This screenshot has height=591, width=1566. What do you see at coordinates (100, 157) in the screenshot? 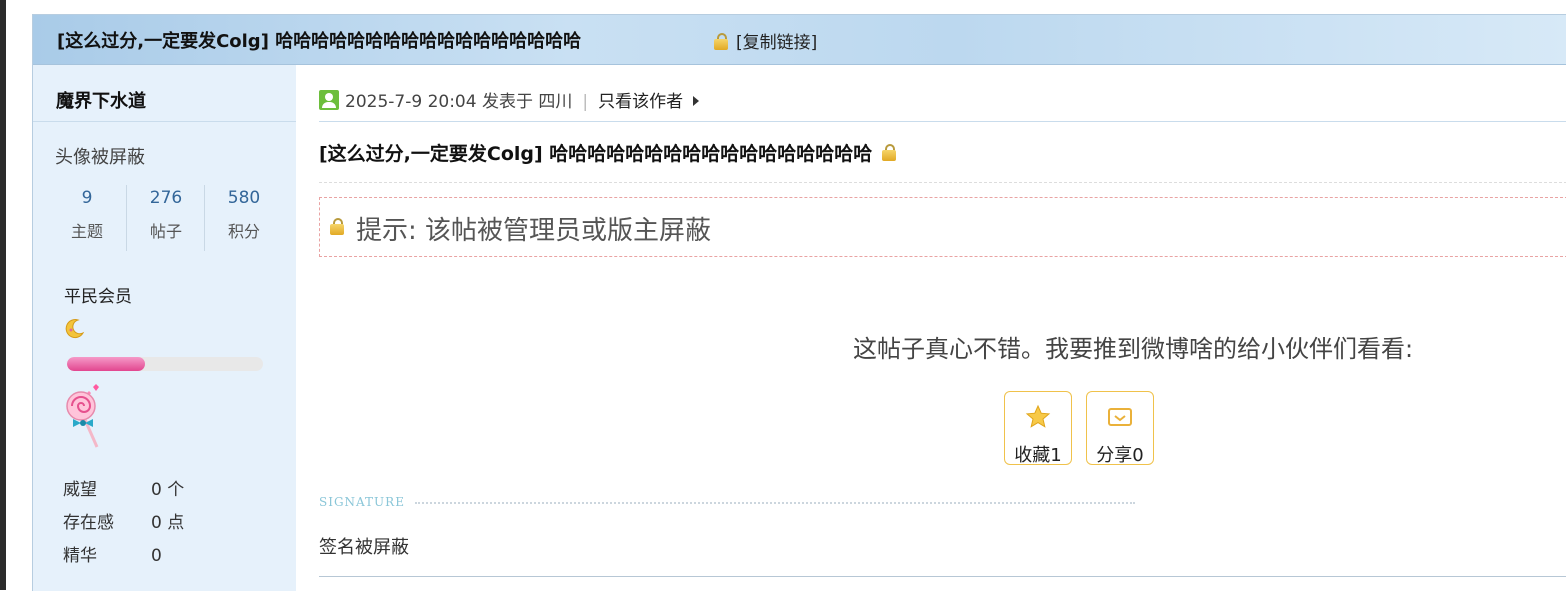
I see `avatar: 头像被屏蔽` at bounding box center [100, 157].